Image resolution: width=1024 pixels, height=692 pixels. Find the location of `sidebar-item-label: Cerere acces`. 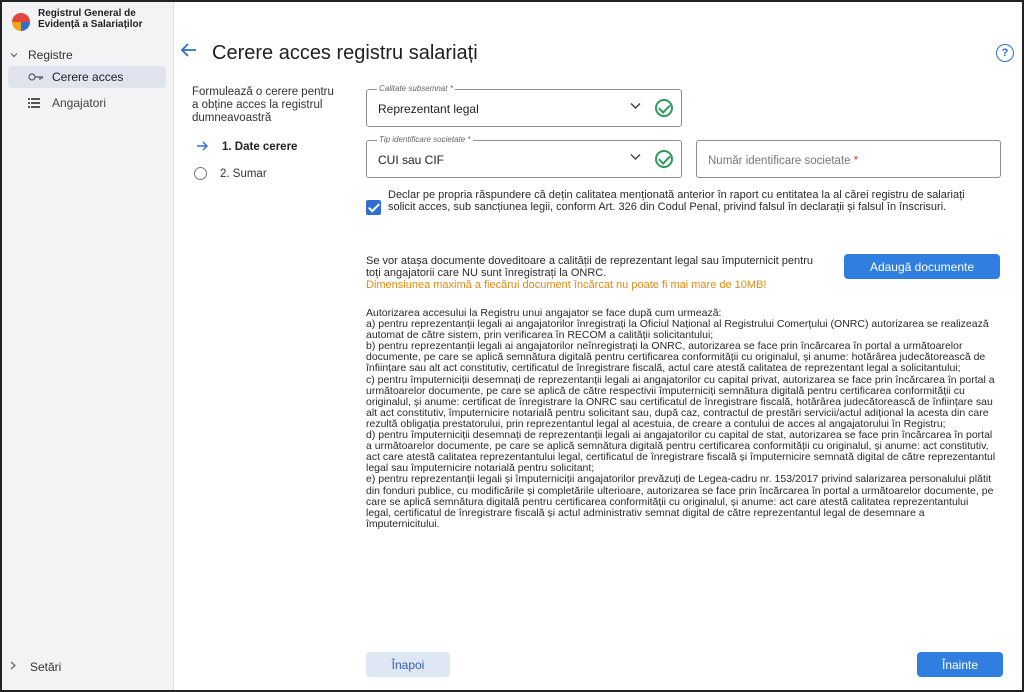

sidebar-item-label: Cerere acces is located at coordinates (88, 77).